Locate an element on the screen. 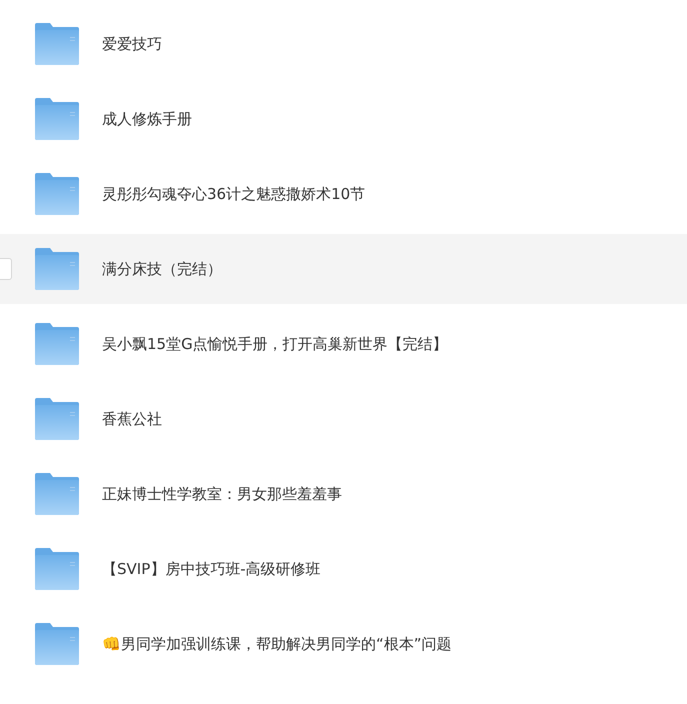 The width and height of the screenshot is (687, 704). folder-row: 爱爱技巧 is located at coordinates (343, 44).